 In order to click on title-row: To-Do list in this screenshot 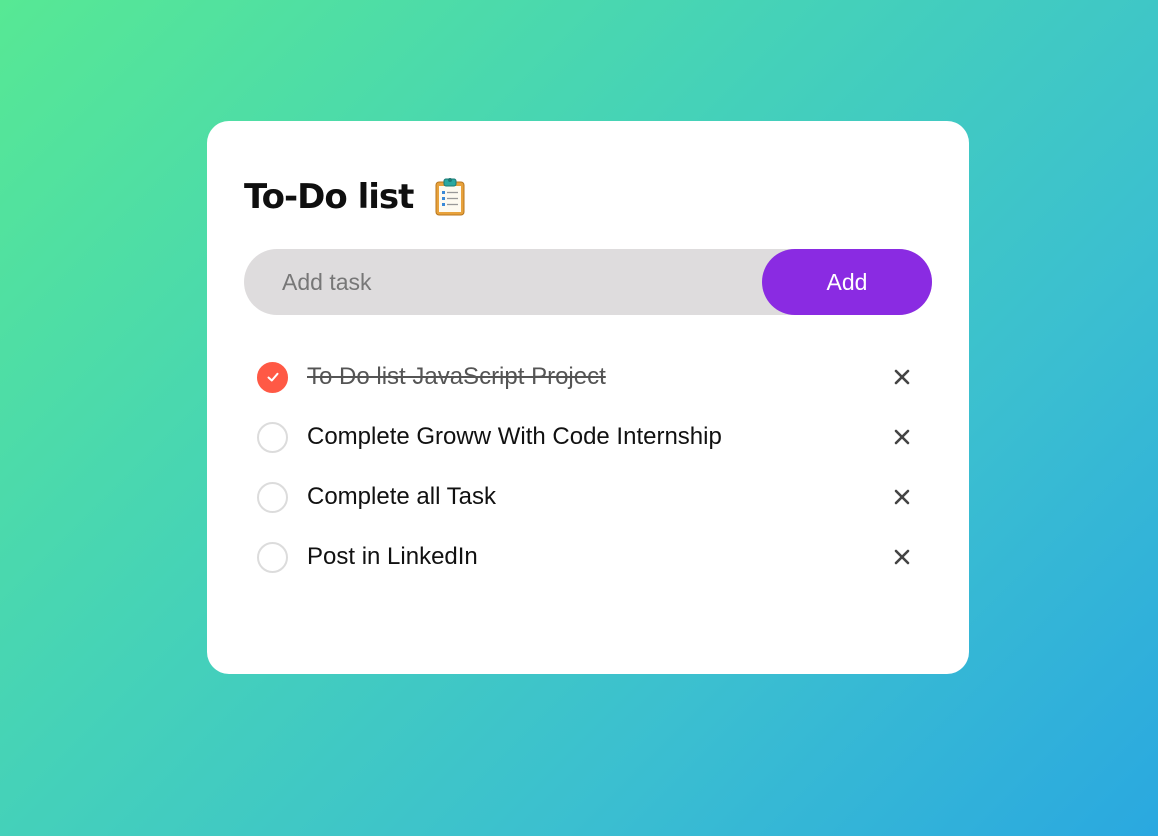, I will do `click(355, 197)`.